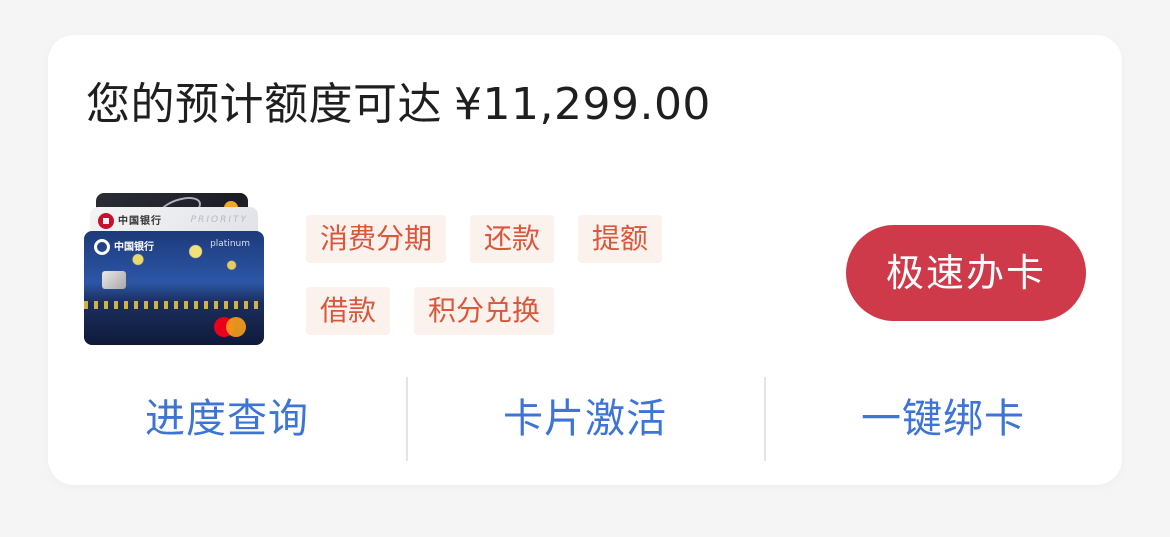 The image size is (1170, 537). I want to click on bind-card-link: 一键绑卡, so click(943, 419).